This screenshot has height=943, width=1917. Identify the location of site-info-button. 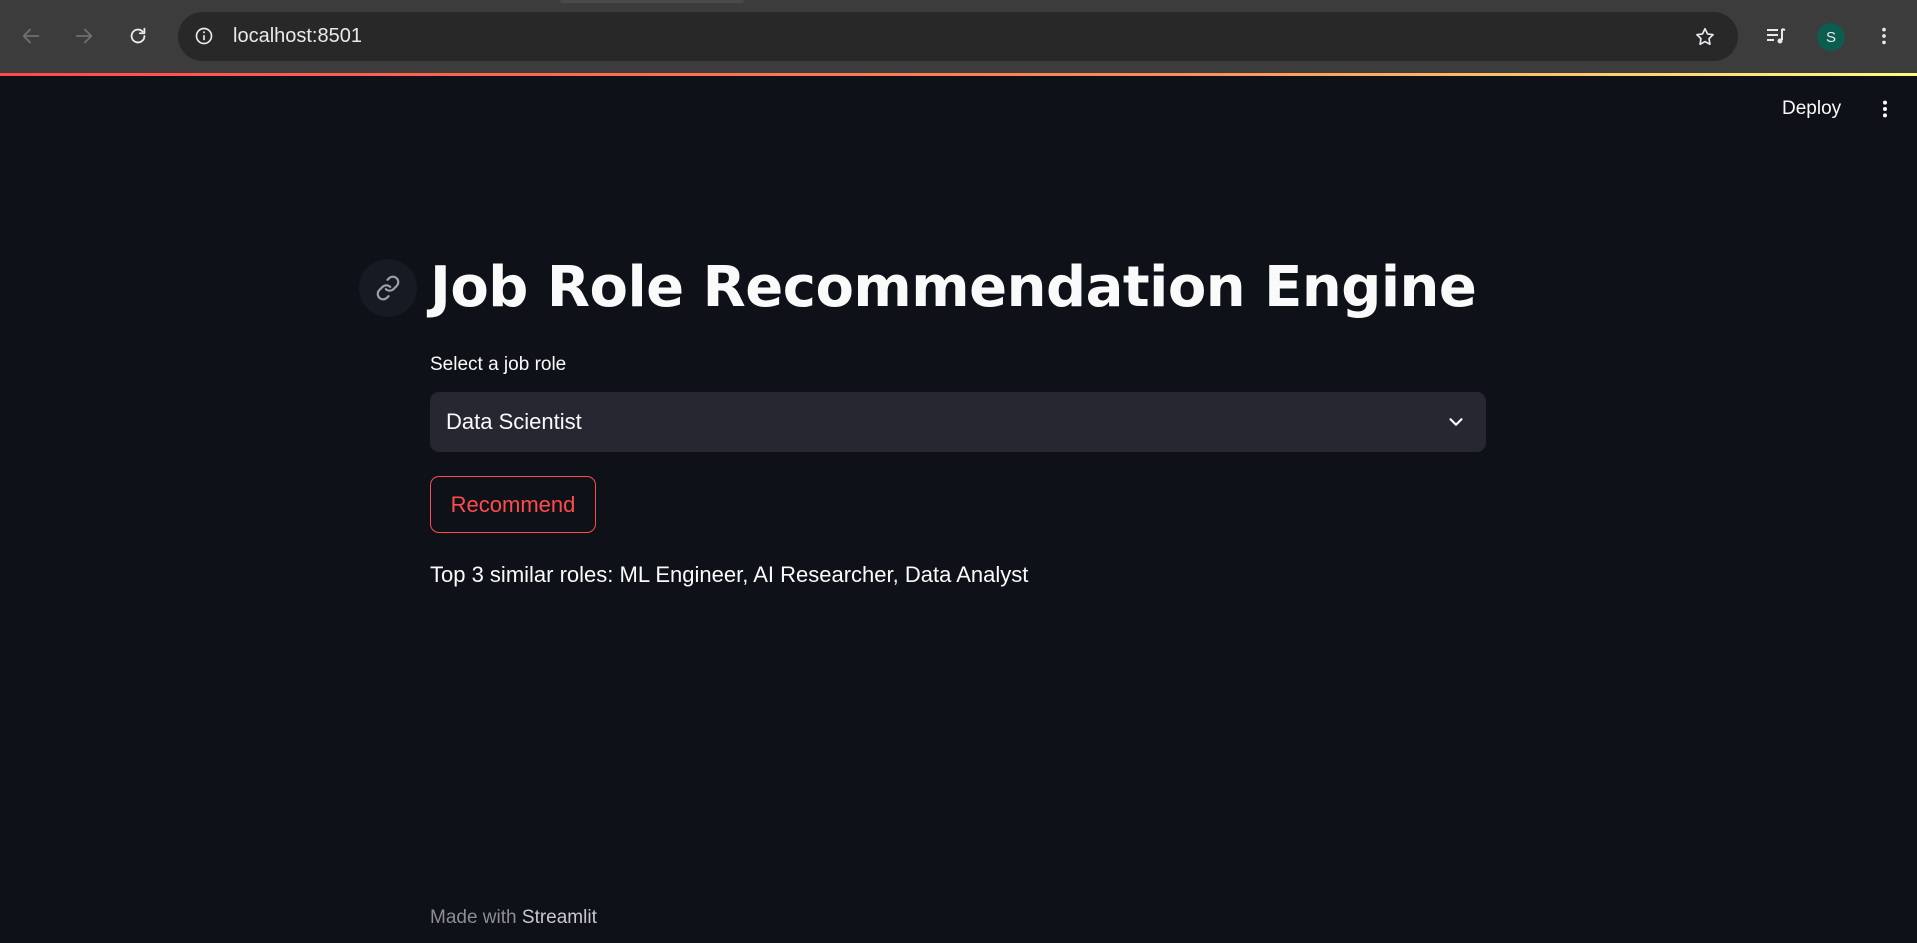
(204, 36).